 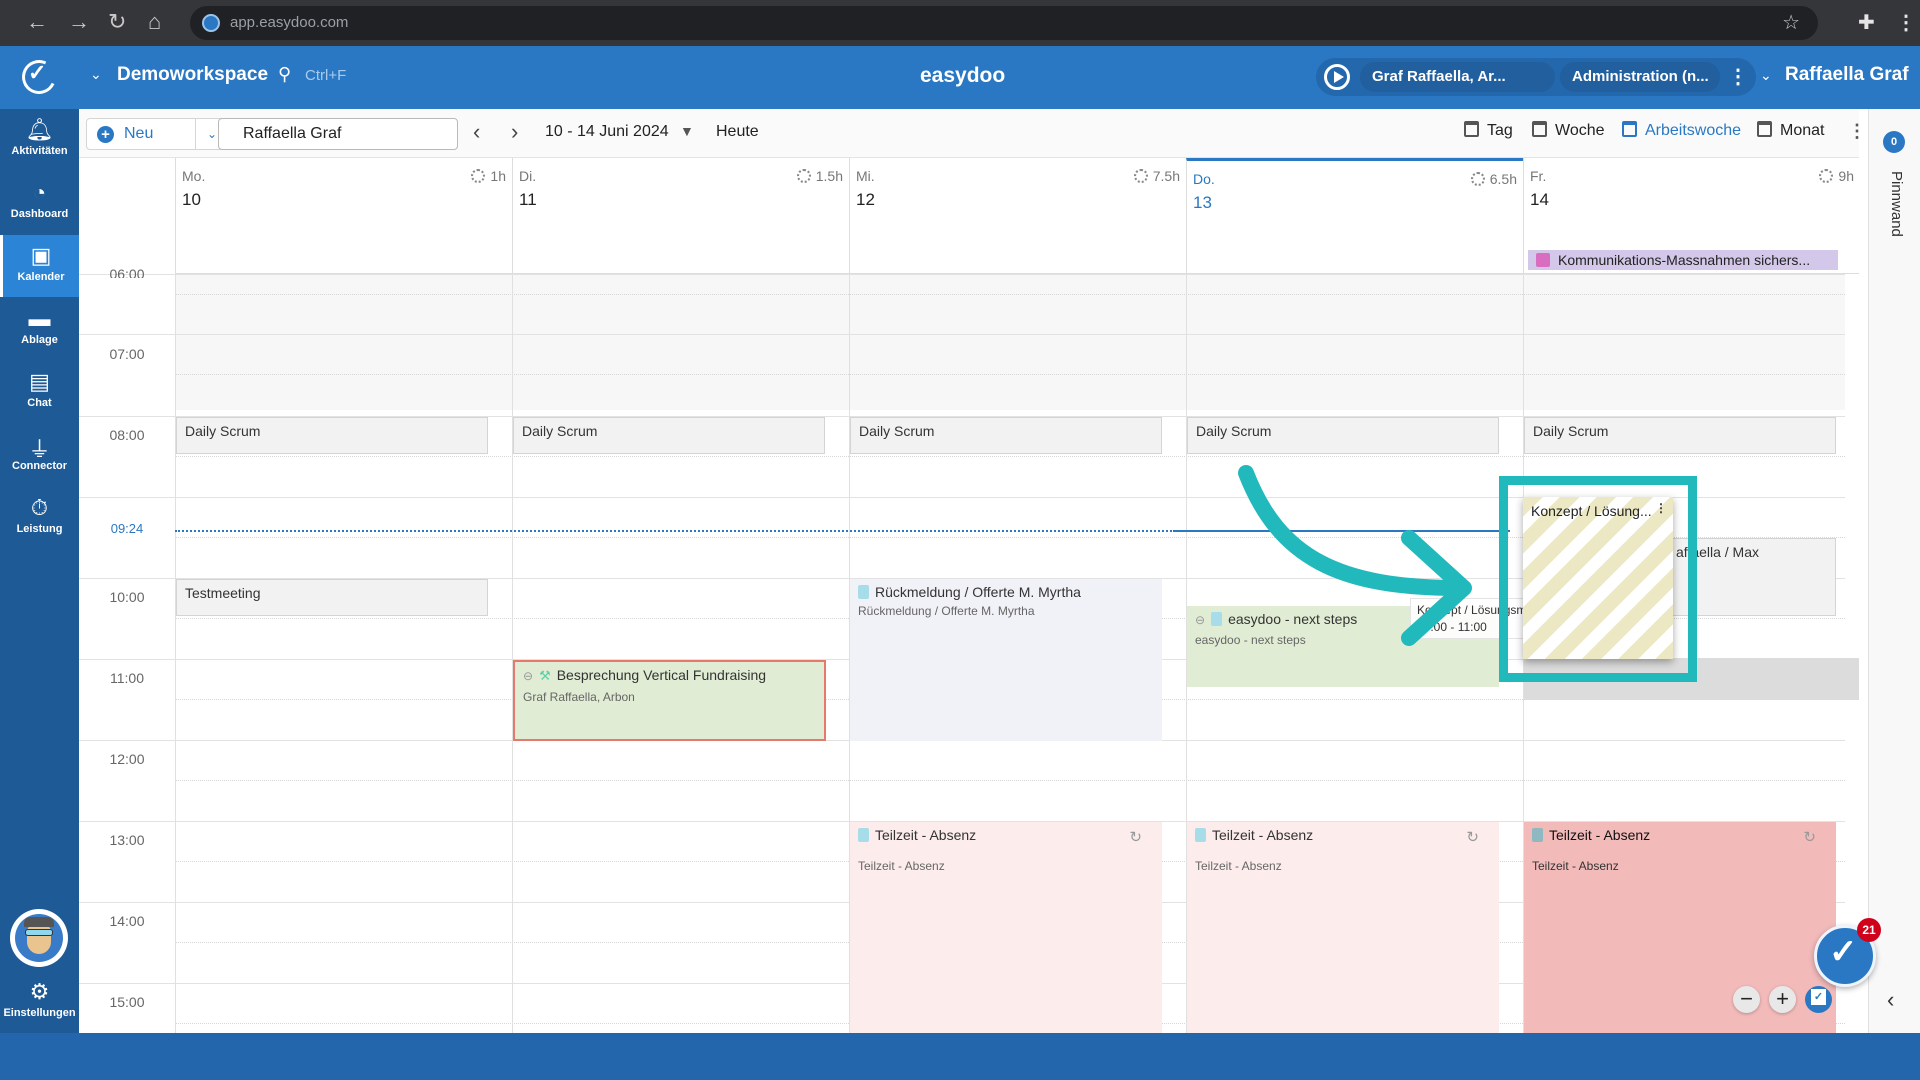 What do you see at coordinates (39, 192) in the screenshot?
I see `gauge-icon: ◔` at bounding box center [39, 192].